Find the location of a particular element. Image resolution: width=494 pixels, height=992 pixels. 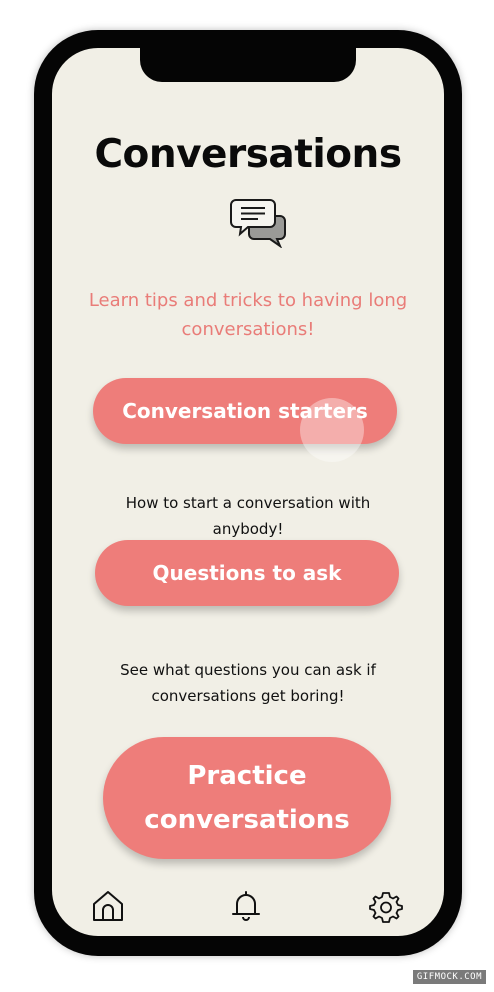

gear-icon is located at coordinates (386, 906).